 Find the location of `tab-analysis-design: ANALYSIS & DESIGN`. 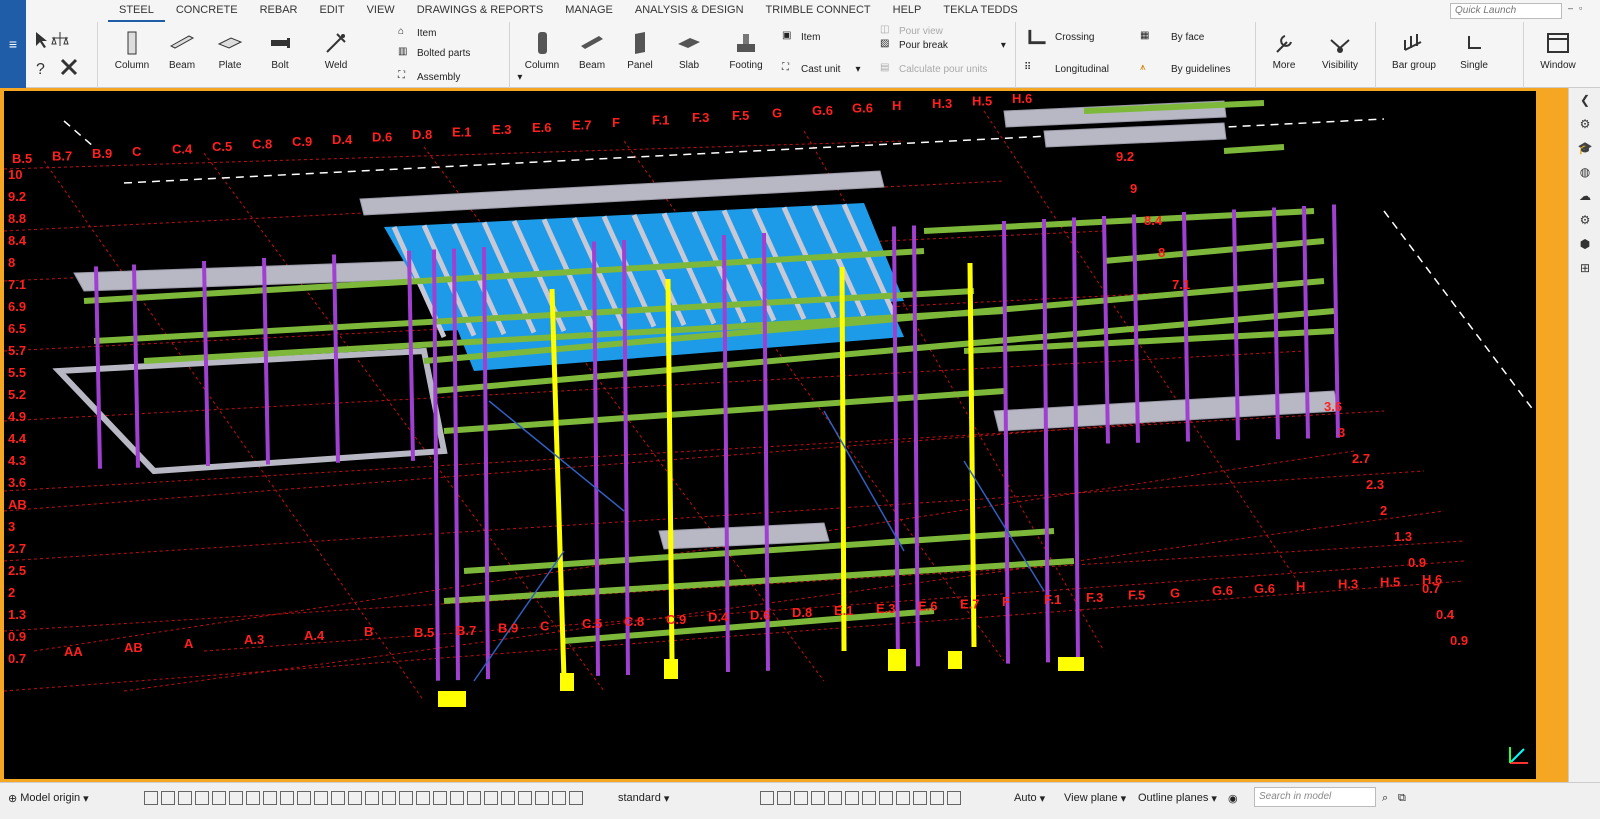

tab-analysis-design: ANALYSIS & DESIGN is located at coordinates (689, 11).